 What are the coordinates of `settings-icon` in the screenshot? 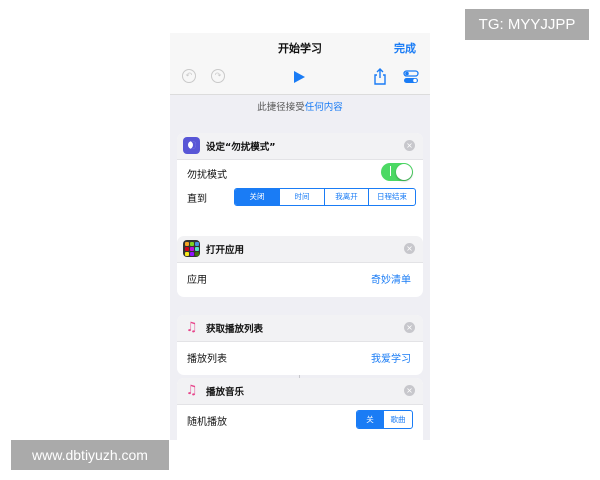 It's located at (411, 77).